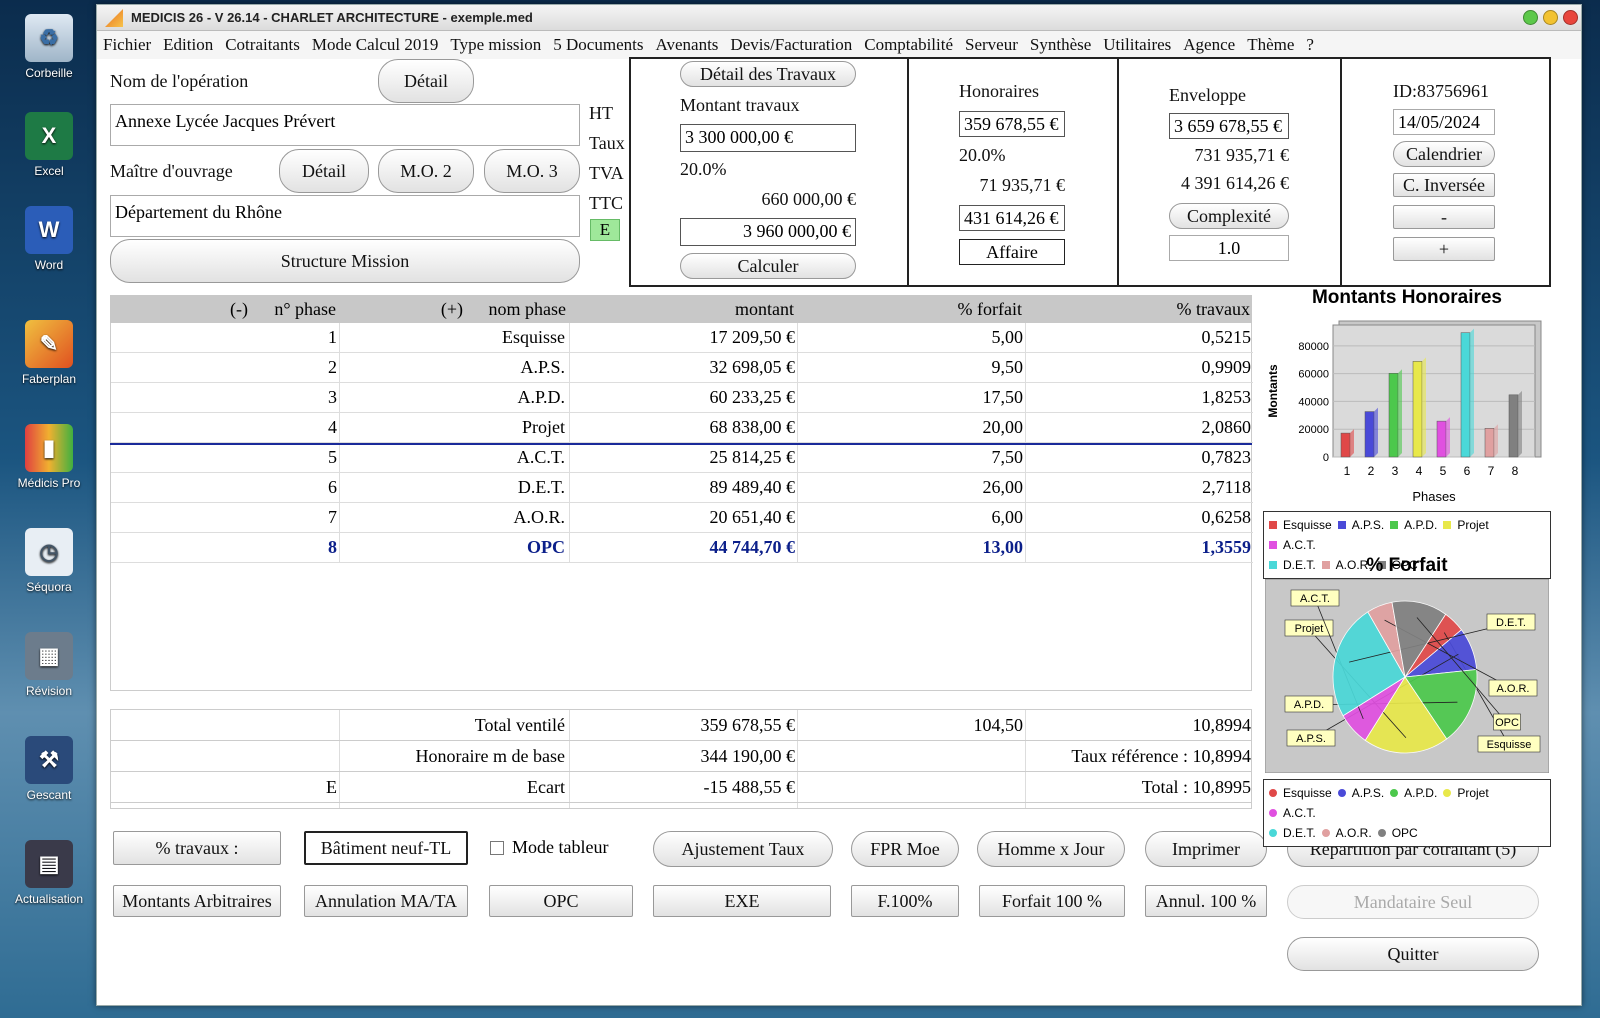  I want to click on cell-name: Esquisse, so click(453, 337).